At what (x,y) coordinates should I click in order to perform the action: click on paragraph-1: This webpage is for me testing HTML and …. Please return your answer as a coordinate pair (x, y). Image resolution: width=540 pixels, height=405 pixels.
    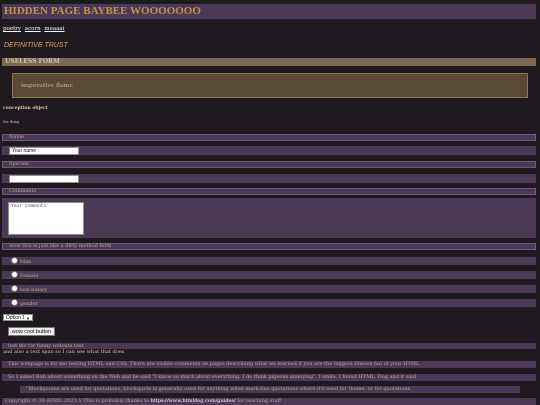
    Looking at the image, I should click on (269, 364).